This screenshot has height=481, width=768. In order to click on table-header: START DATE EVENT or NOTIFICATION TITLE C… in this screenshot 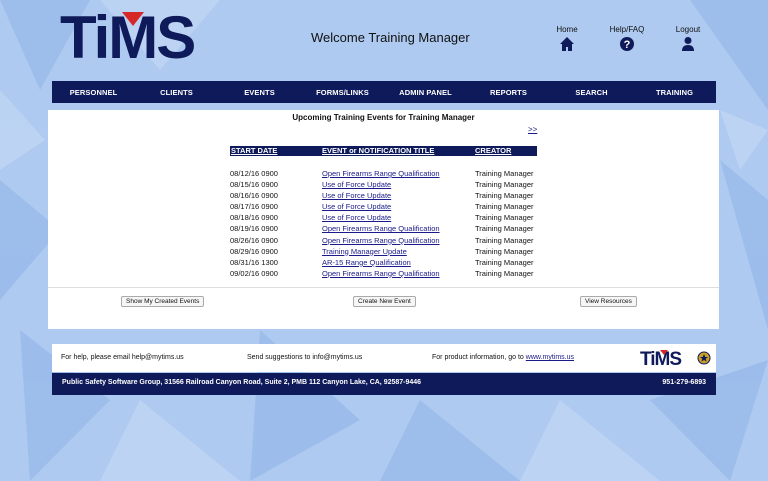, I will do `click(383, 151)`.